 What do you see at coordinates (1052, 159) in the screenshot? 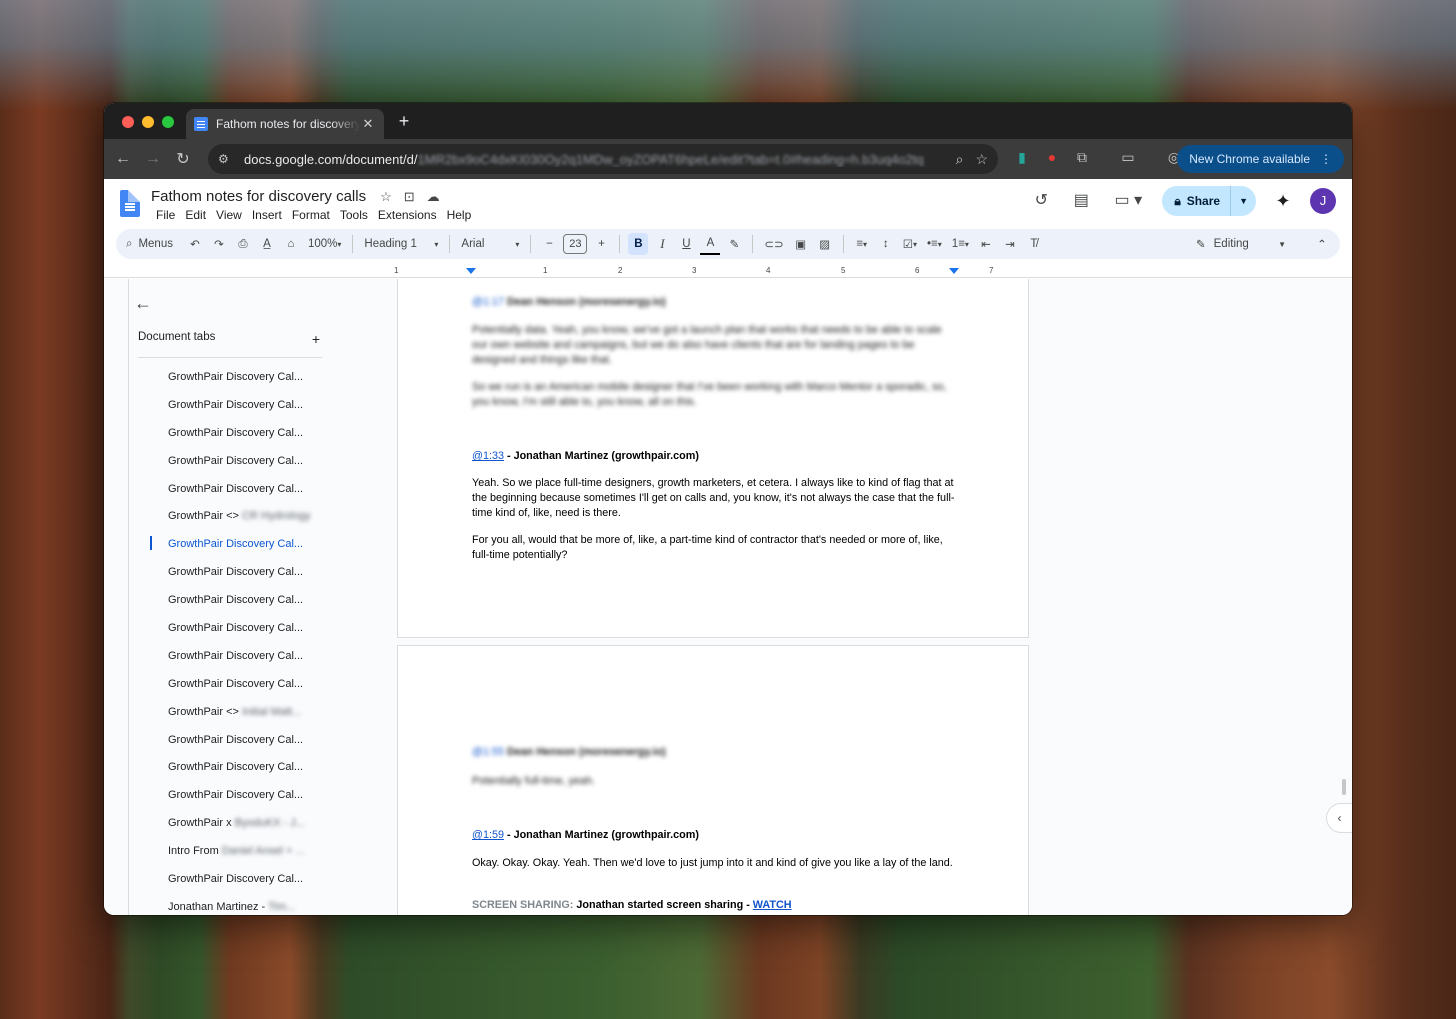
I see `extension-red-icon: ●` at bounding box center [1052, 159].